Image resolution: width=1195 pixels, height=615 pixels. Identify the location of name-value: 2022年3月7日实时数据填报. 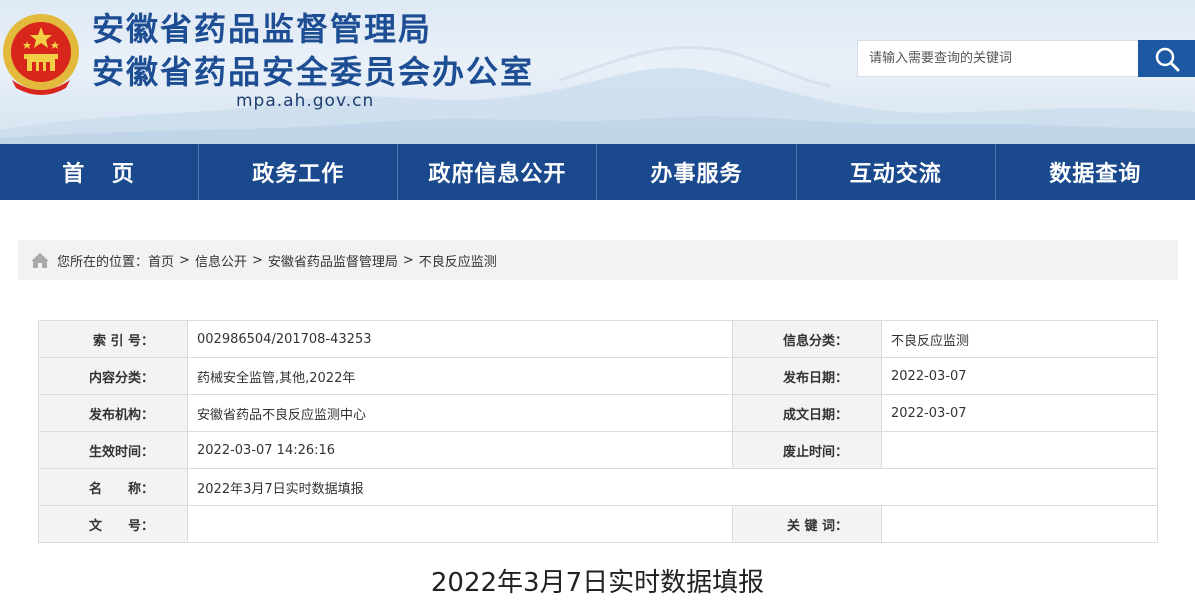
(672, 487).